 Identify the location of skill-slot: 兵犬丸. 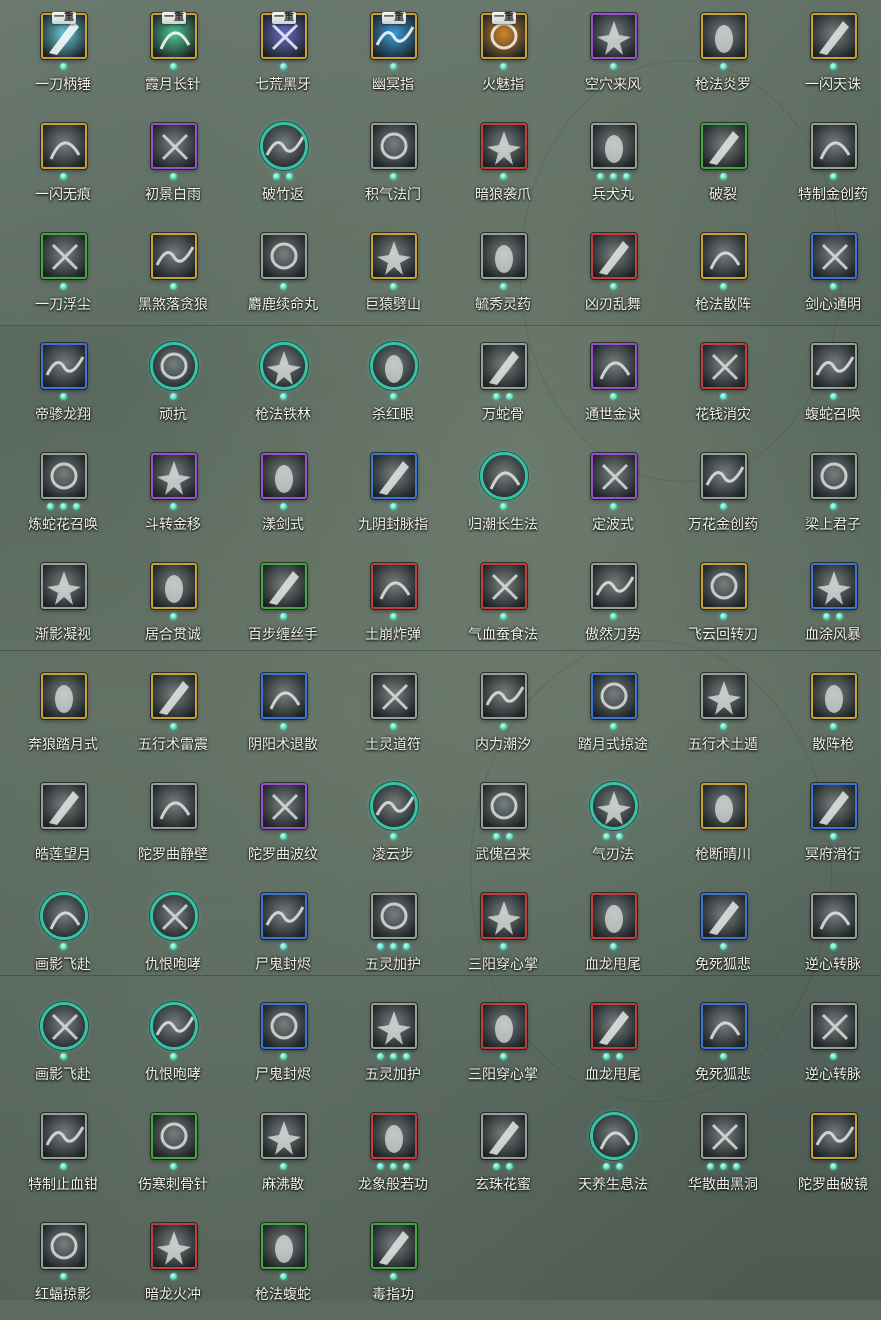
(613, 165).